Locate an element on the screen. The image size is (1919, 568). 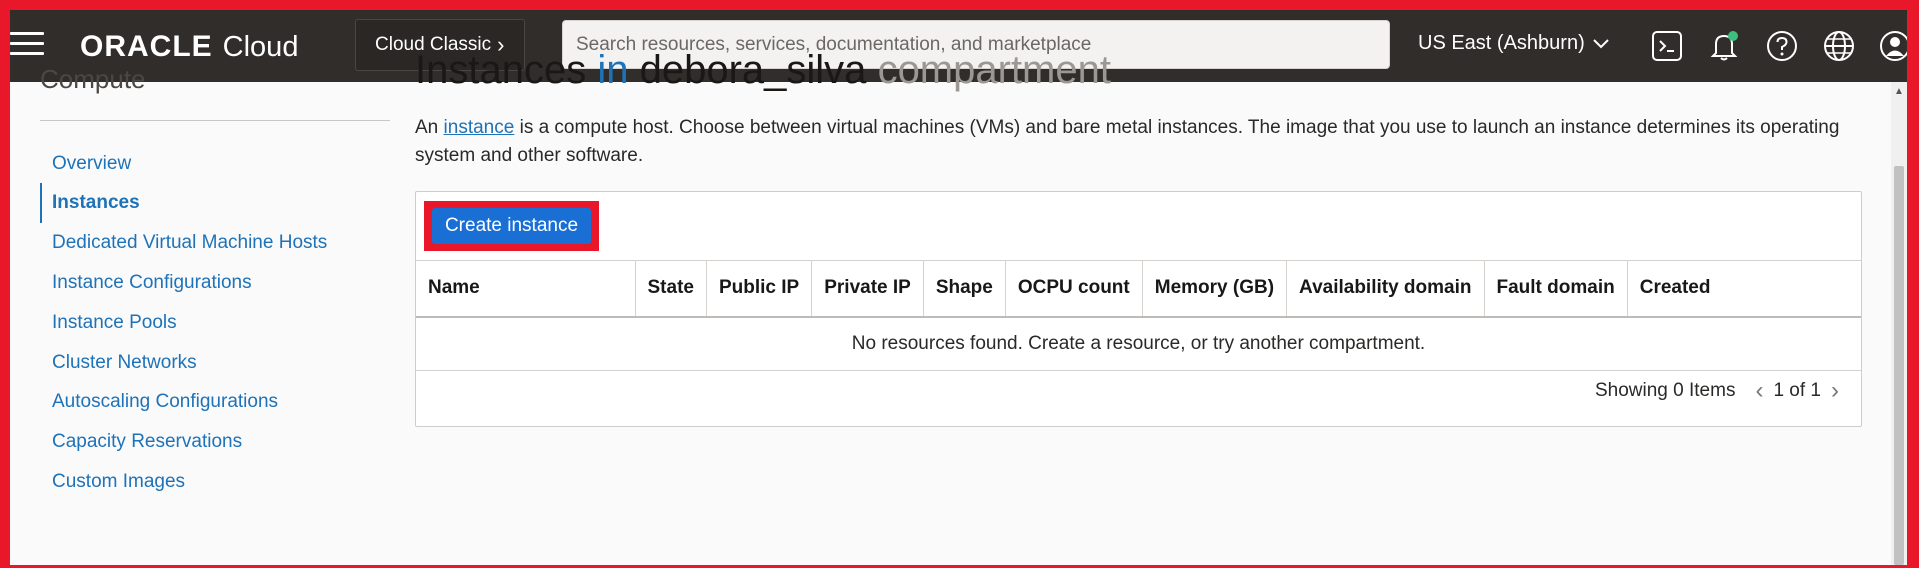
page-indicator: 1 of 1 is located at coordinates (1797, 390).